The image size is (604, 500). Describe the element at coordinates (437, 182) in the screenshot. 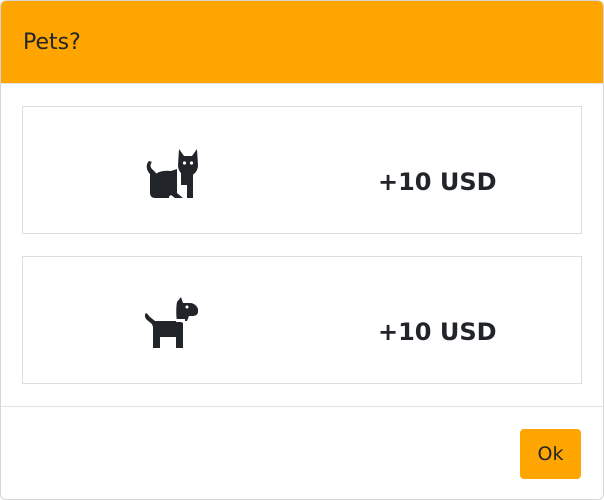

I see `cat-price: +10 USD` at that location.